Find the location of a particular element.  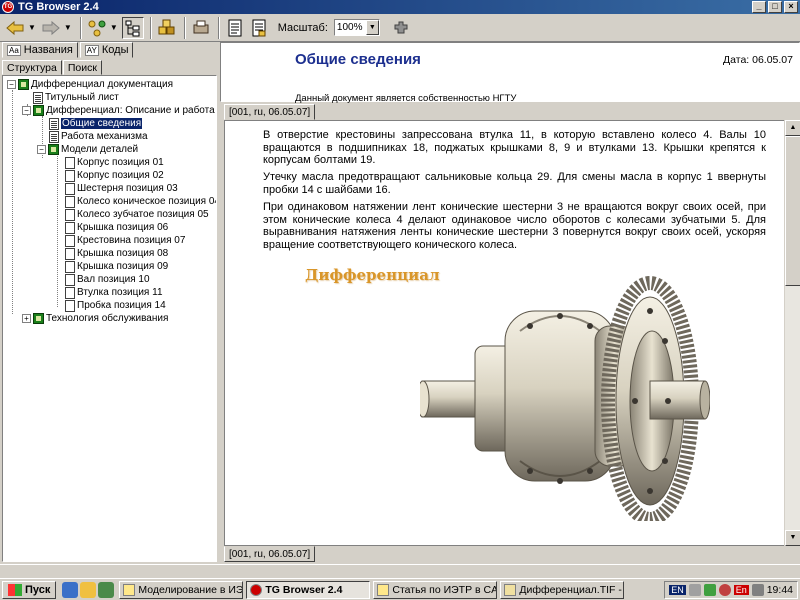

tree-node-general-info: Общие сведения is located at coordinates (96, 123).